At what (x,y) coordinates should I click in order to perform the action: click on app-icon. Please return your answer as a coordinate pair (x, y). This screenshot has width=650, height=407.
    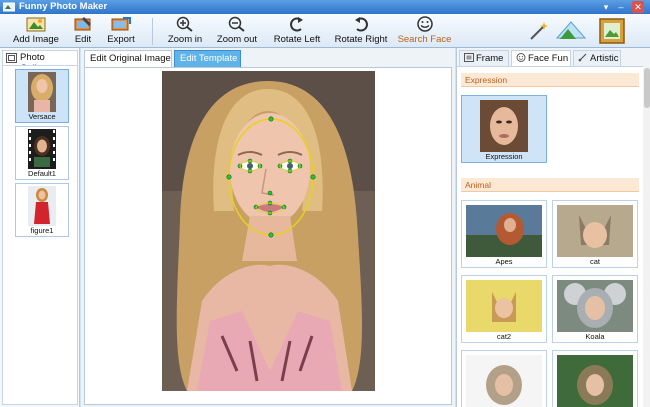
    Looking at the image, I should click on (9, 7).